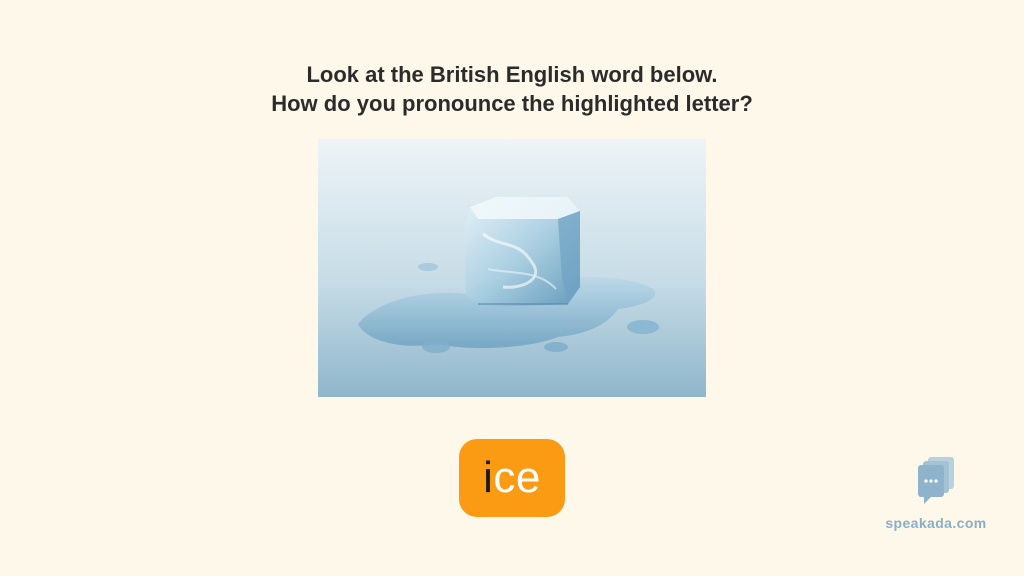  I want to click on question-line-1: Look at the British English word below., so click(512, 74).